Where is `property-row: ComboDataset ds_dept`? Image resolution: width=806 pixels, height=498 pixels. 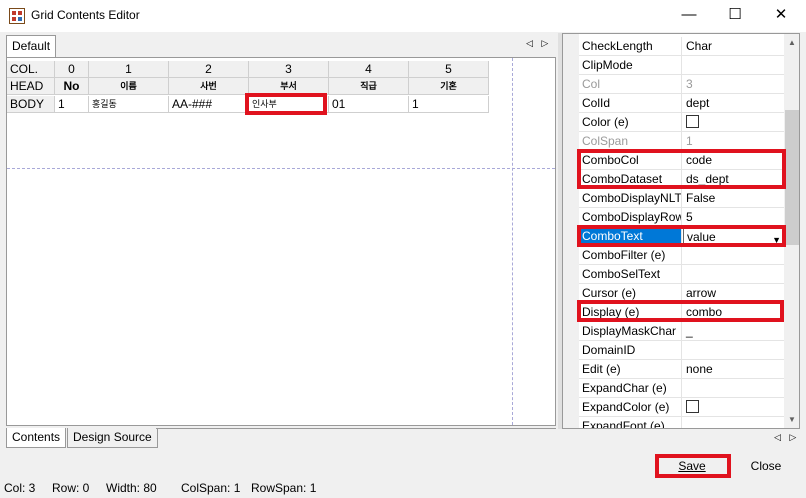
property-row: ComboDataset ds_dept is located at coordinates (681, 179).